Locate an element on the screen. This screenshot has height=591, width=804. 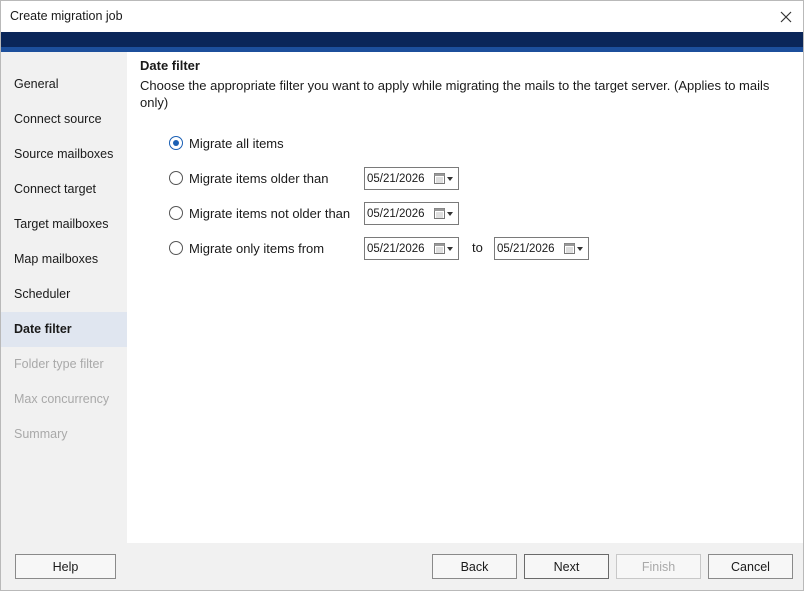
range-from-date-picker: 05/21/2026 is located at coordinates (411, 248).